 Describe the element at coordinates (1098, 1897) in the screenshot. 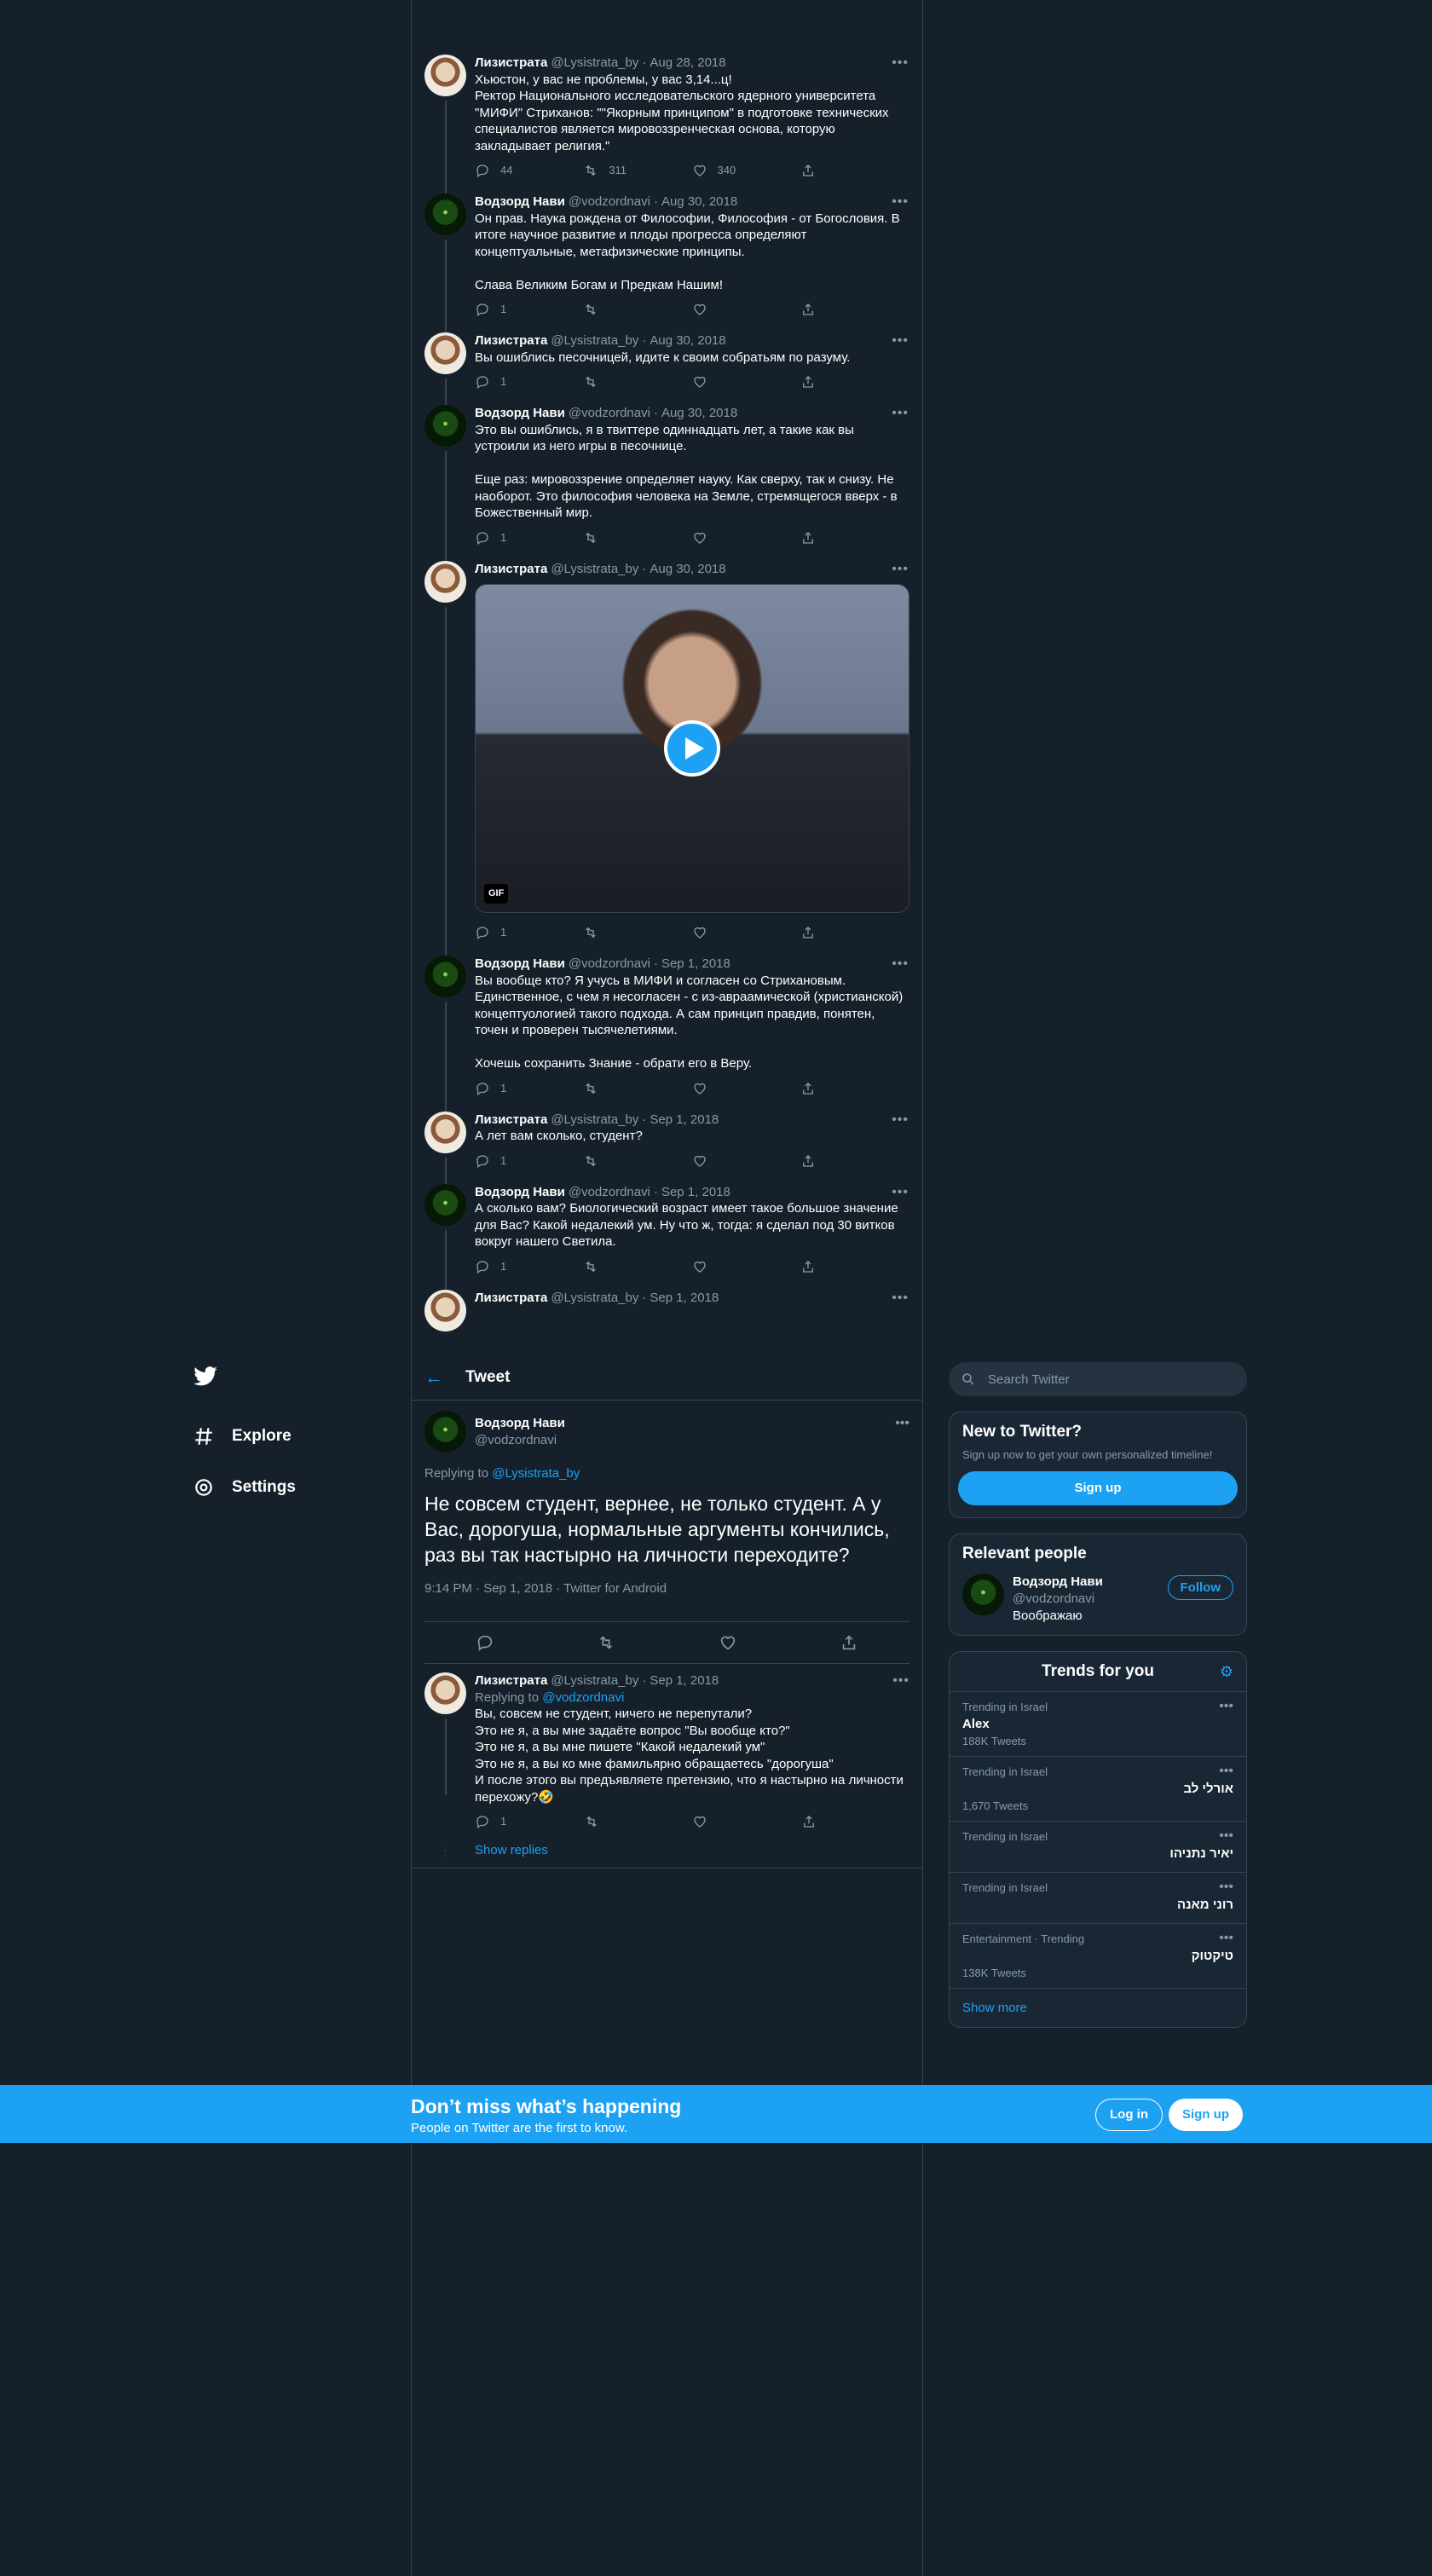

I see `trend-item: Trending in Israel ••• רוני מאנה` at that location.